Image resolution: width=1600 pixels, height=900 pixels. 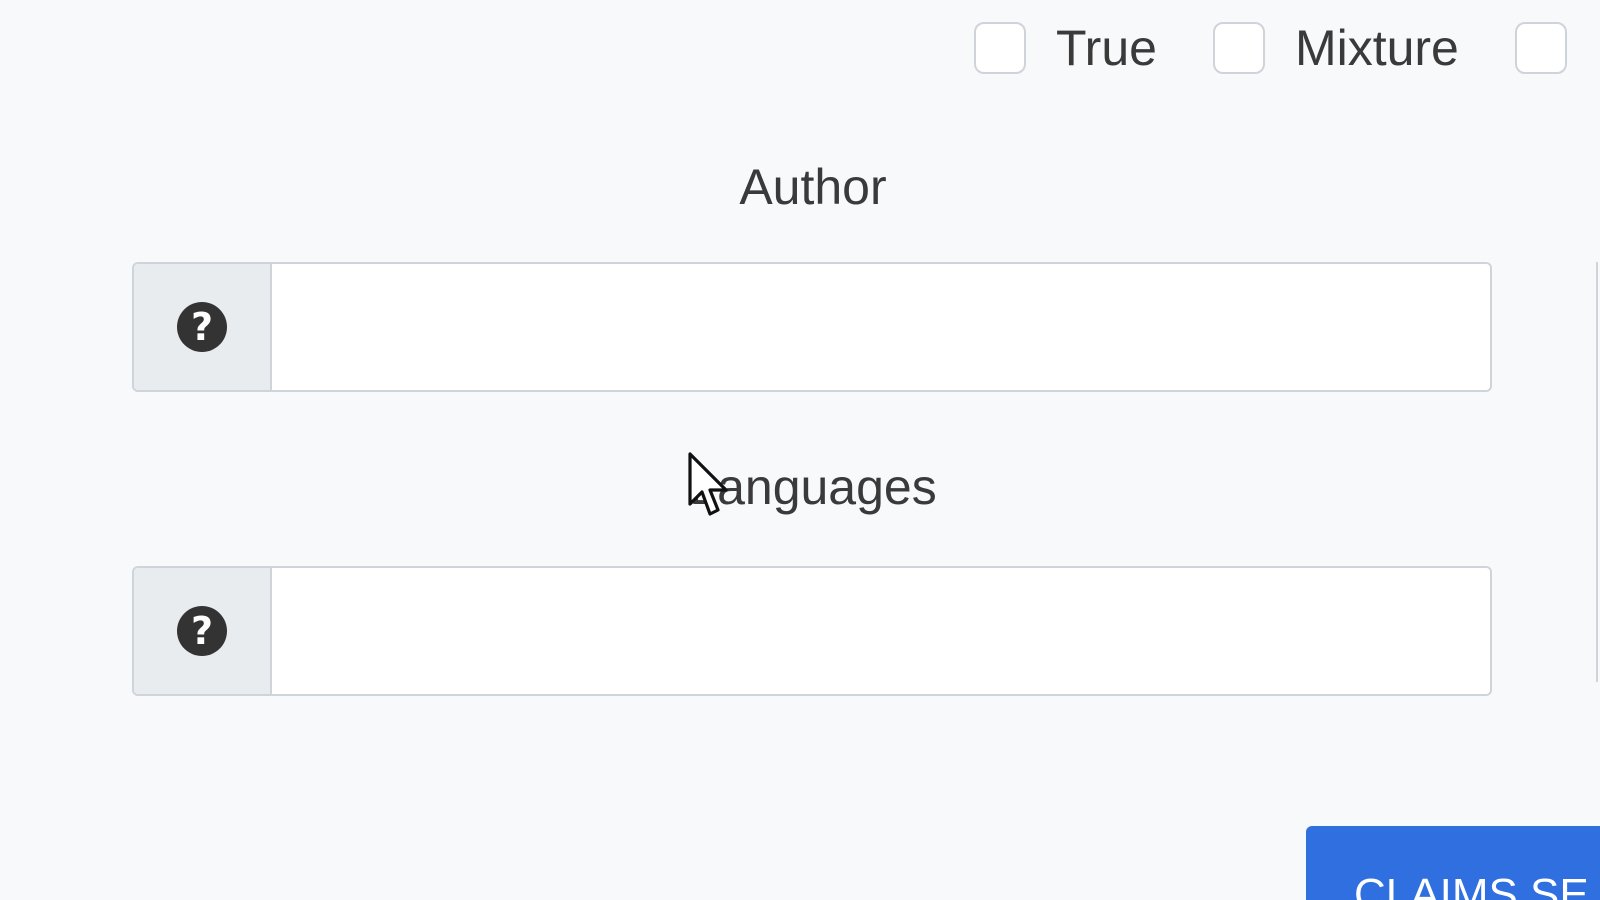 I want to click on rating-true-label: True, so click(x=1106, y=48).